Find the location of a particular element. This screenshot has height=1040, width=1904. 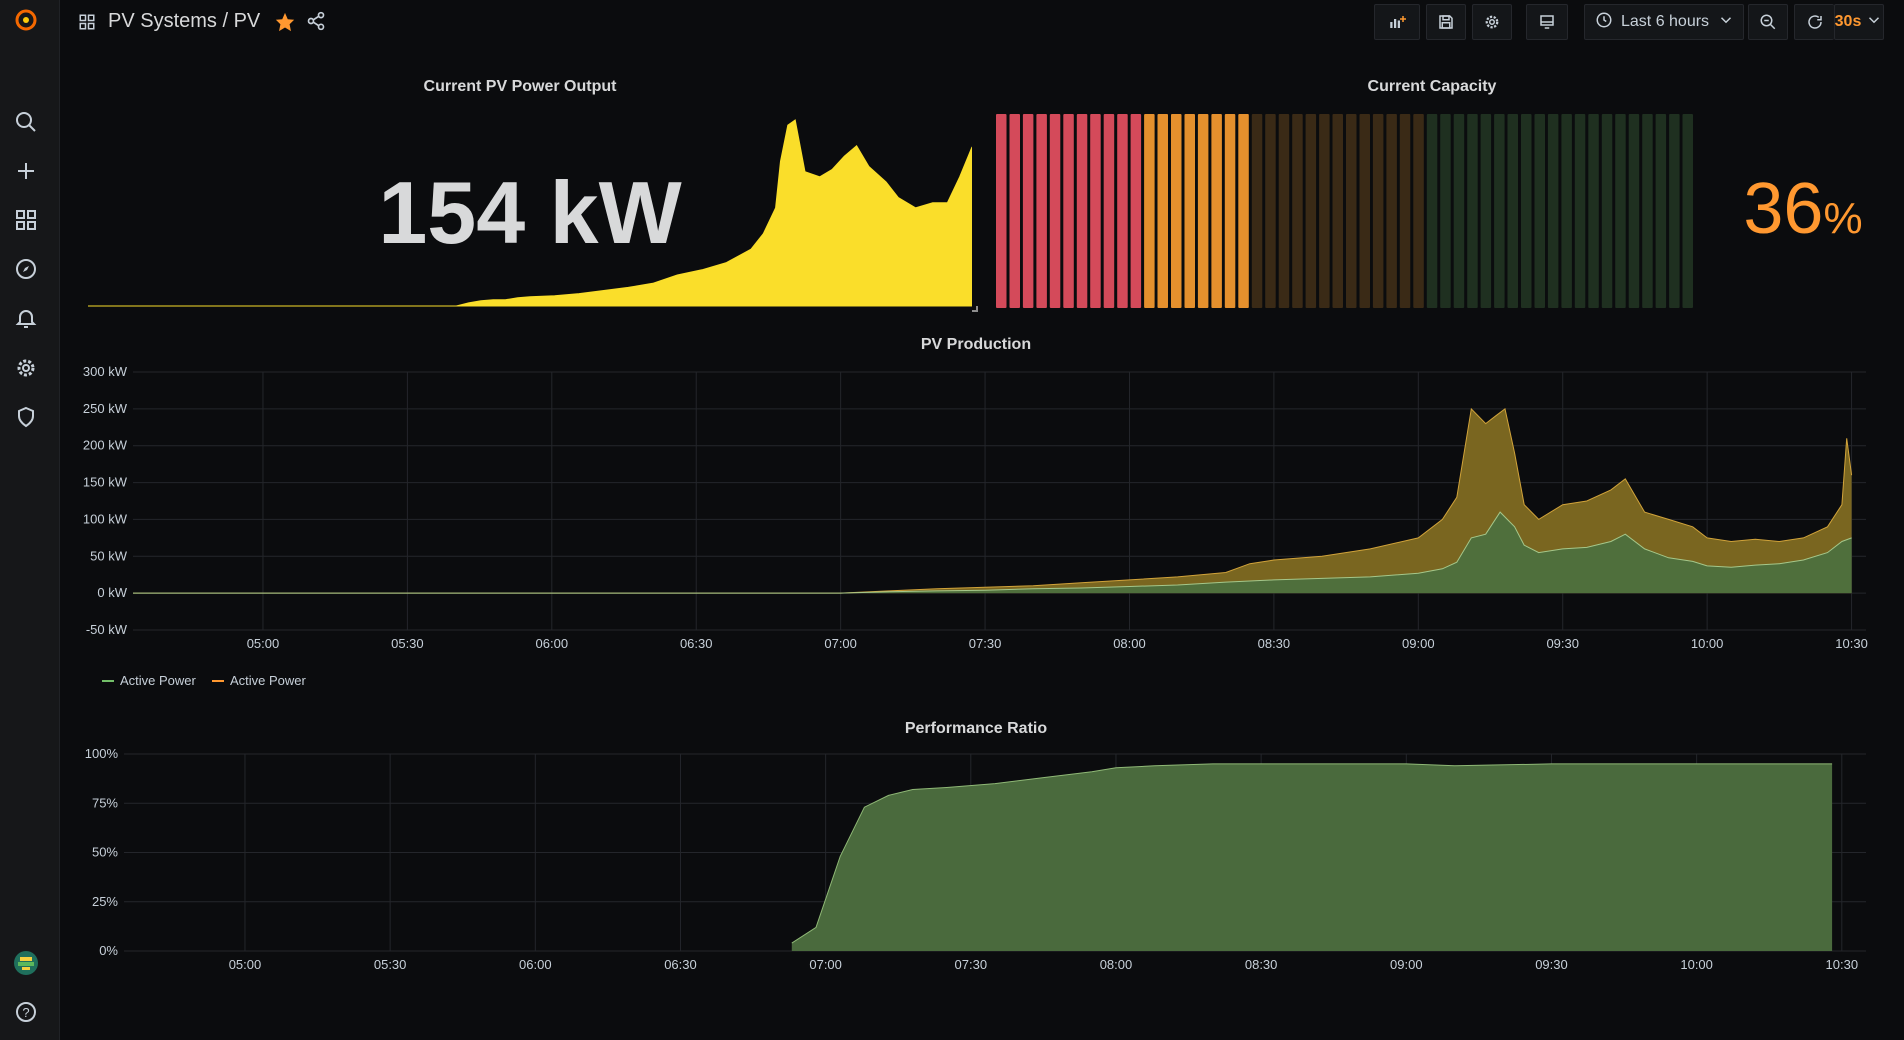

capacity-value: 36% is located at coordinates (1803, 209).